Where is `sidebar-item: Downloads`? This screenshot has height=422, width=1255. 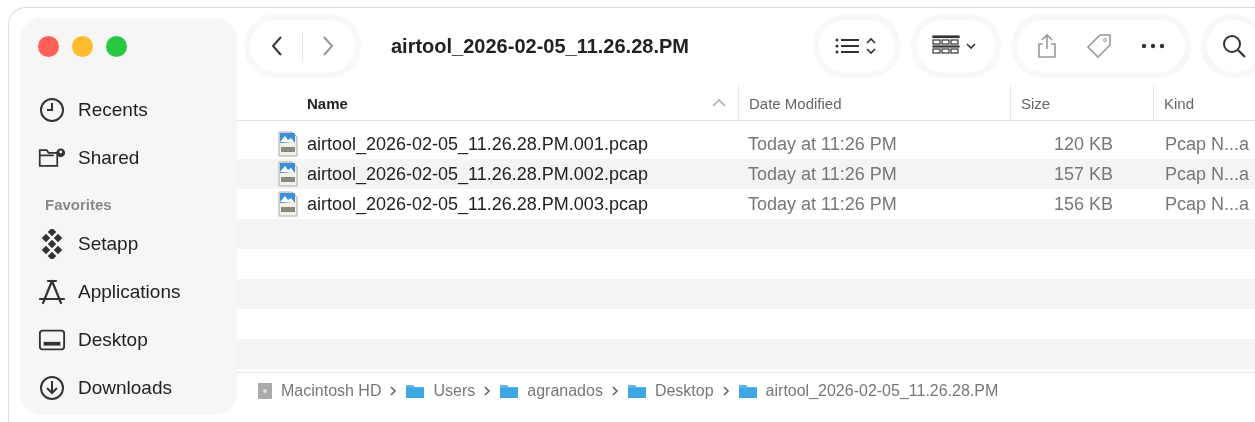 sidebar-item: Downloads is located at coordinates (137, 388).